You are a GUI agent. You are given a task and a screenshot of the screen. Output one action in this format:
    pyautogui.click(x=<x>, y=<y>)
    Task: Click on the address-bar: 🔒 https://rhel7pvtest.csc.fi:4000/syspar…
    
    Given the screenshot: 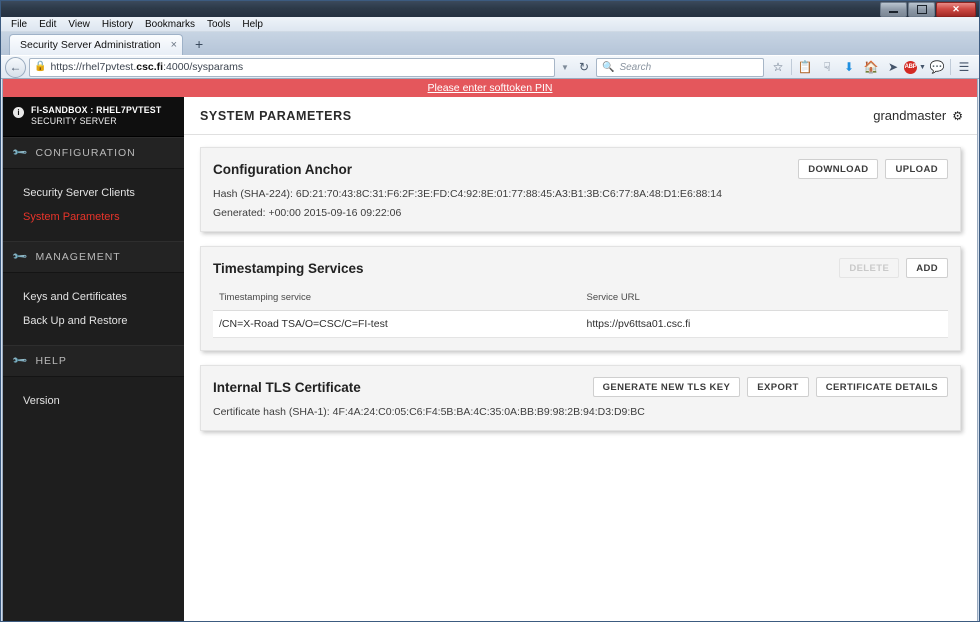 What is the action you would take?
    pyautogui.click(x=292, y=67)
    